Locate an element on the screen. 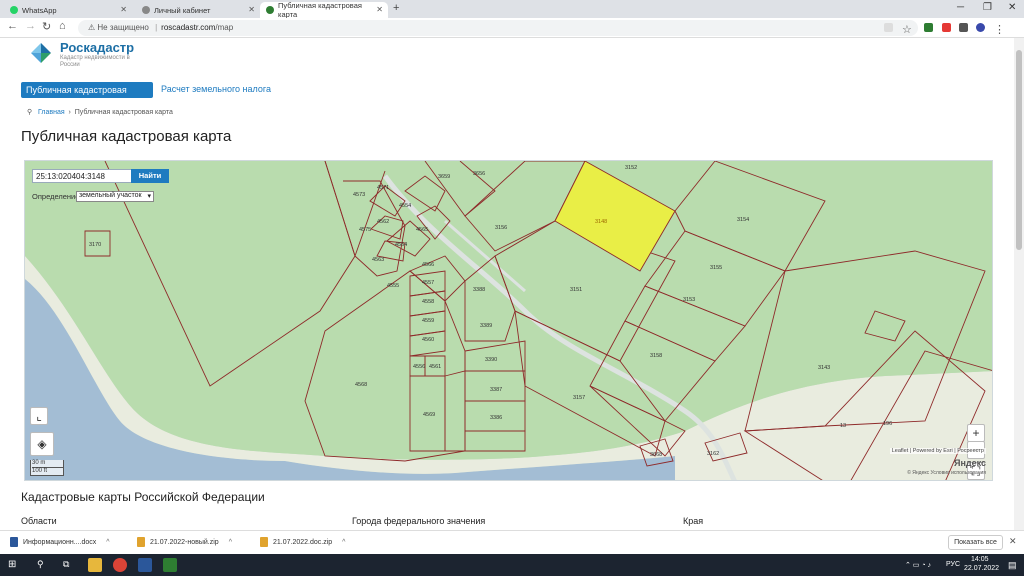  parcel-label: 3668 is located at coordinates (656, 455).